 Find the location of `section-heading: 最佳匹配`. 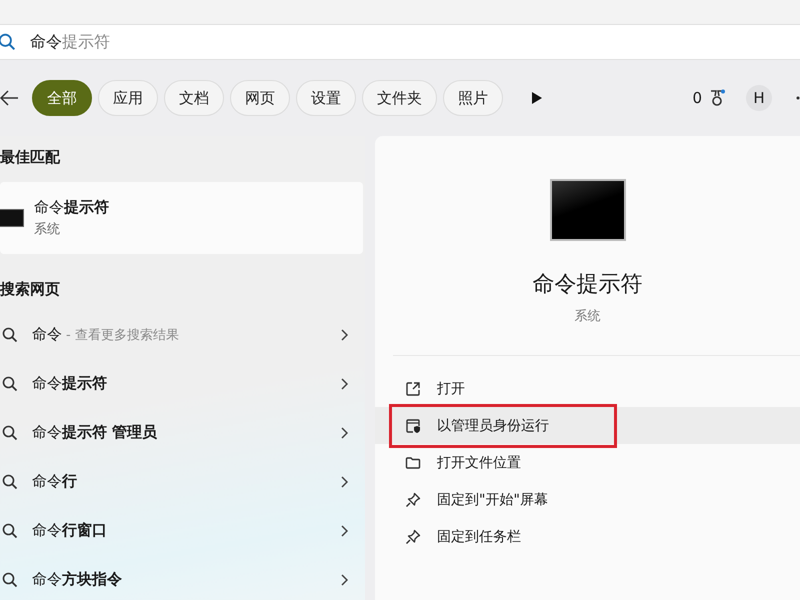

section-heading: 最佳匹配 is located at coordinates (30, 157).